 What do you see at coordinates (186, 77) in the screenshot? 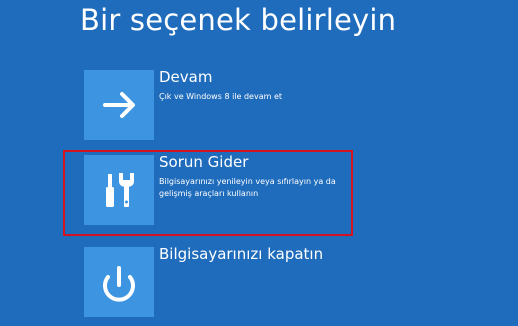
I see `continue-title: Devam` at bounding box center [186, 77].